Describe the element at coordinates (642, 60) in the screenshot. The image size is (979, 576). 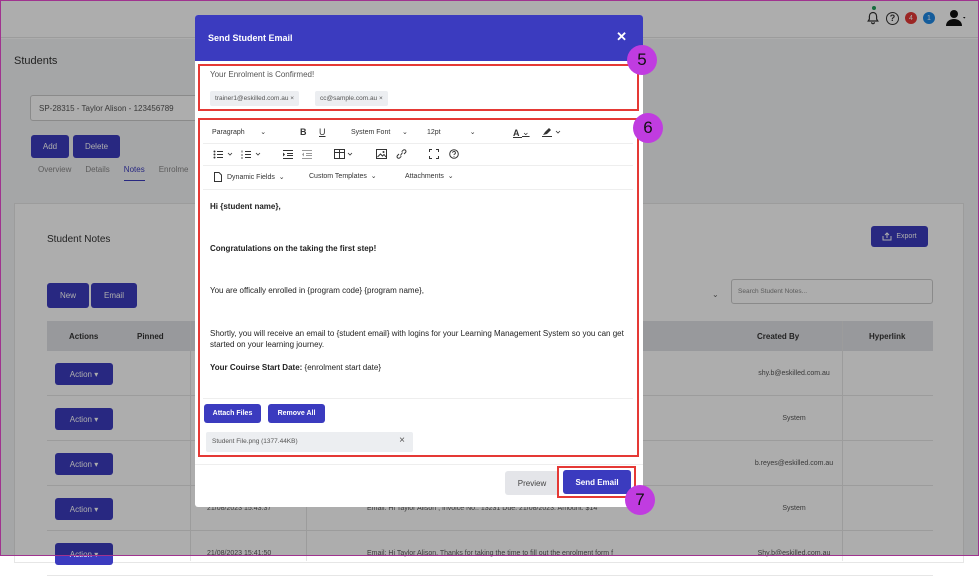
I see `callout-5: 5` at that location.